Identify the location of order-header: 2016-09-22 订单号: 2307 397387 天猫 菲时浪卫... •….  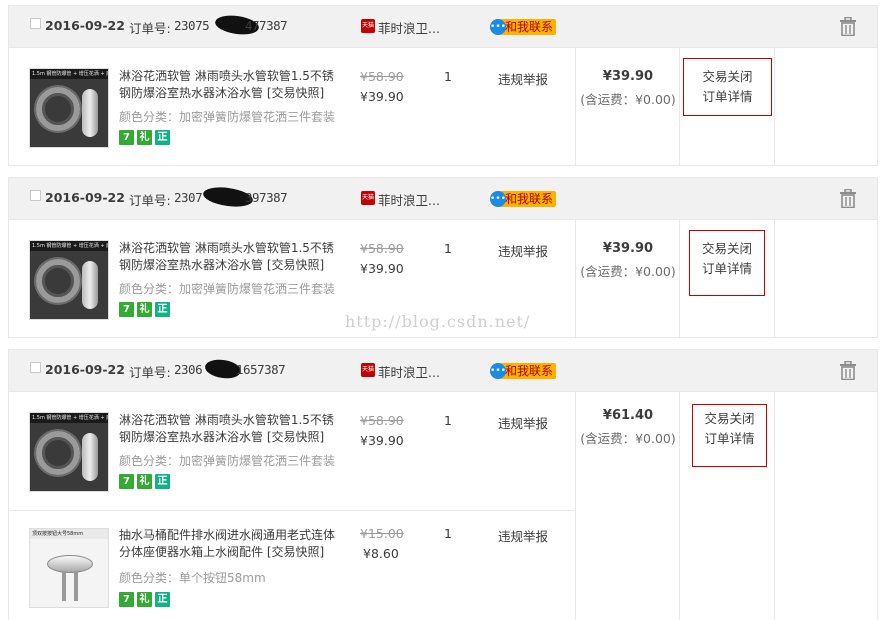
(443, 199).